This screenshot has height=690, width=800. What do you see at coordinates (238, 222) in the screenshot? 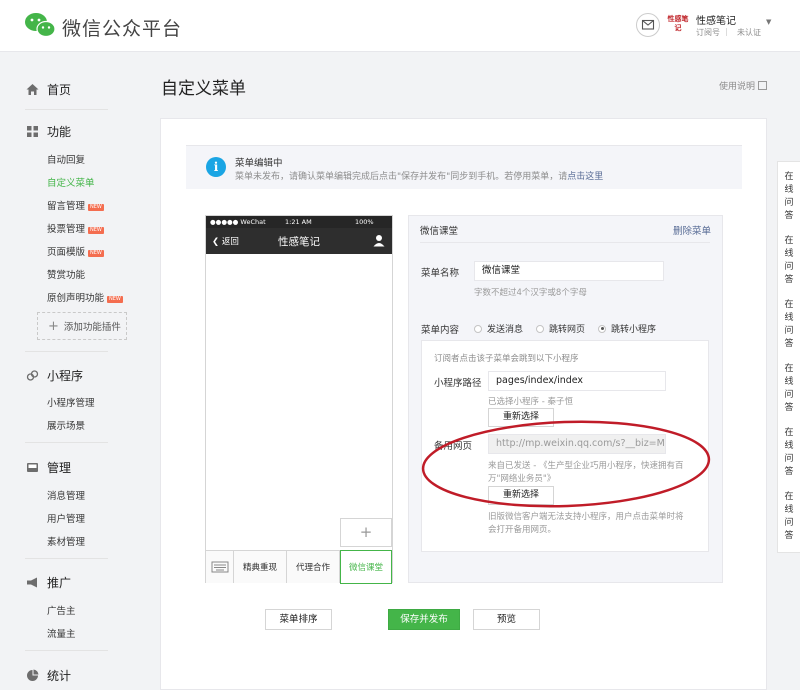
I see `phone-carrier: ●●●●● WeChat` at bounding box center [238, 222].